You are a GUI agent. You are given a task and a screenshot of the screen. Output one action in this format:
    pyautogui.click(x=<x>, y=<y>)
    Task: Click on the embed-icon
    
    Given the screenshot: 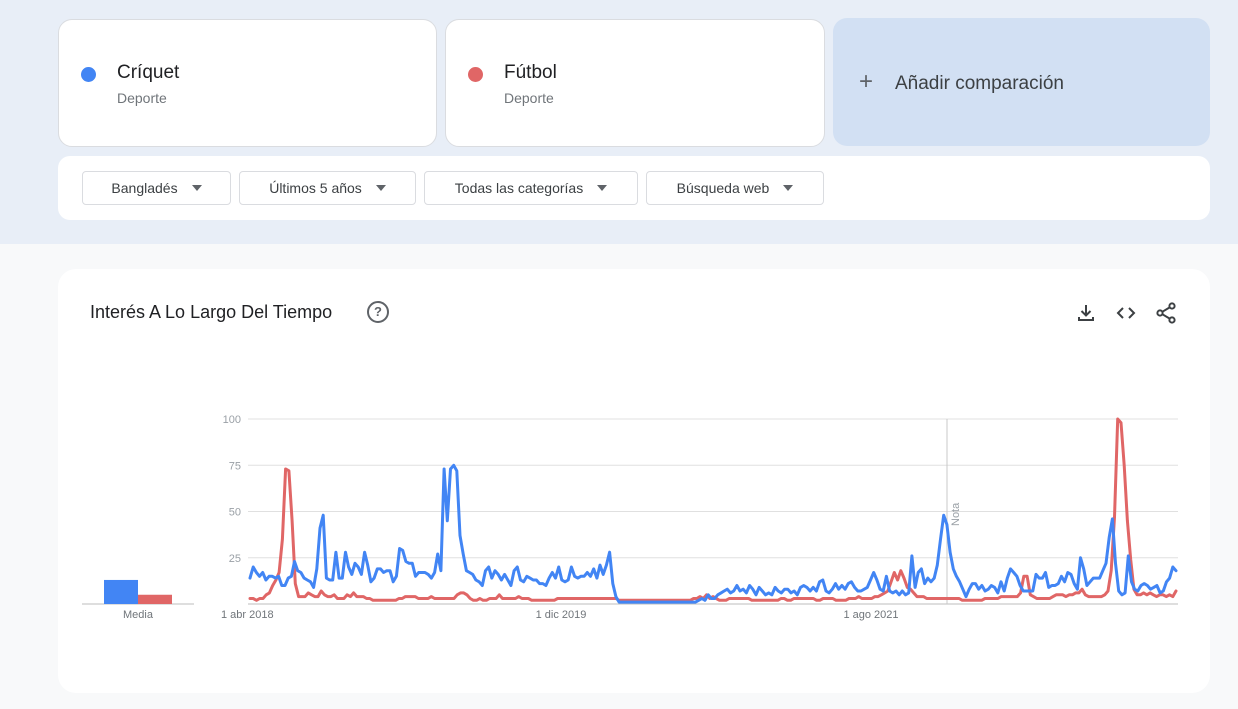 What is the action you would take?
    pyautogui.click(x=1126, y=313)
    